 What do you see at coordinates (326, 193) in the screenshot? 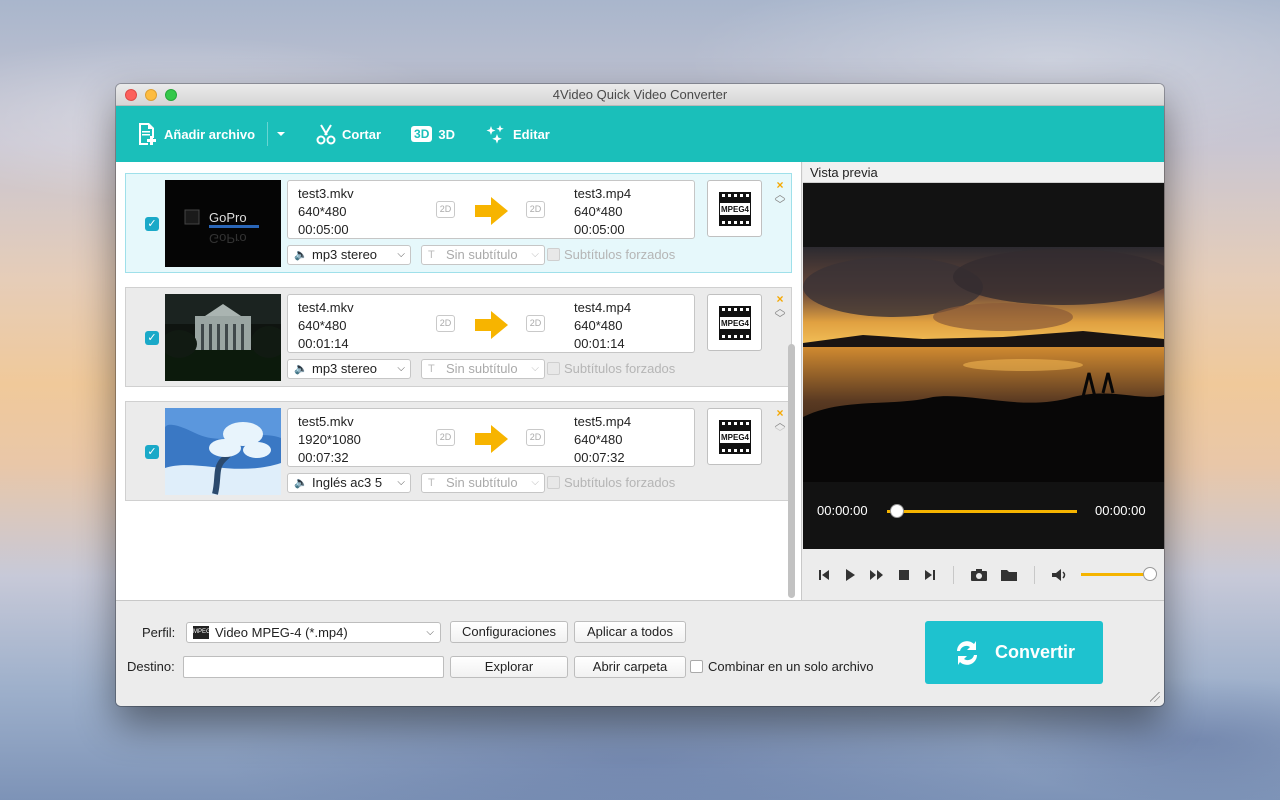
I see `source-filename: test3.mkv` at bounding box center [326, 193].